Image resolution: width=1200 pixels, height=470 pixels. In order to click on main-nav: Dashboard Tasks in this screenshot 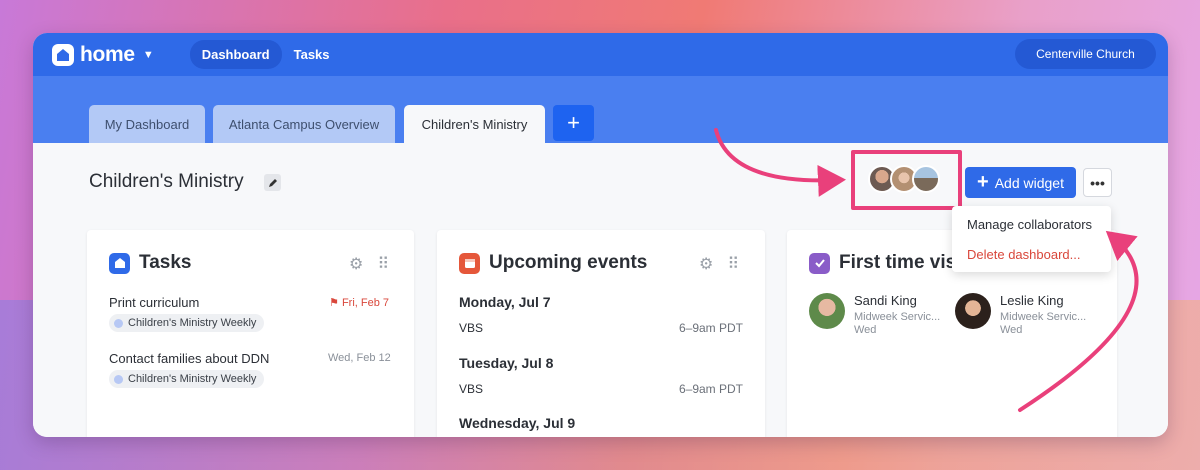, I will do `click(265, 54)`.